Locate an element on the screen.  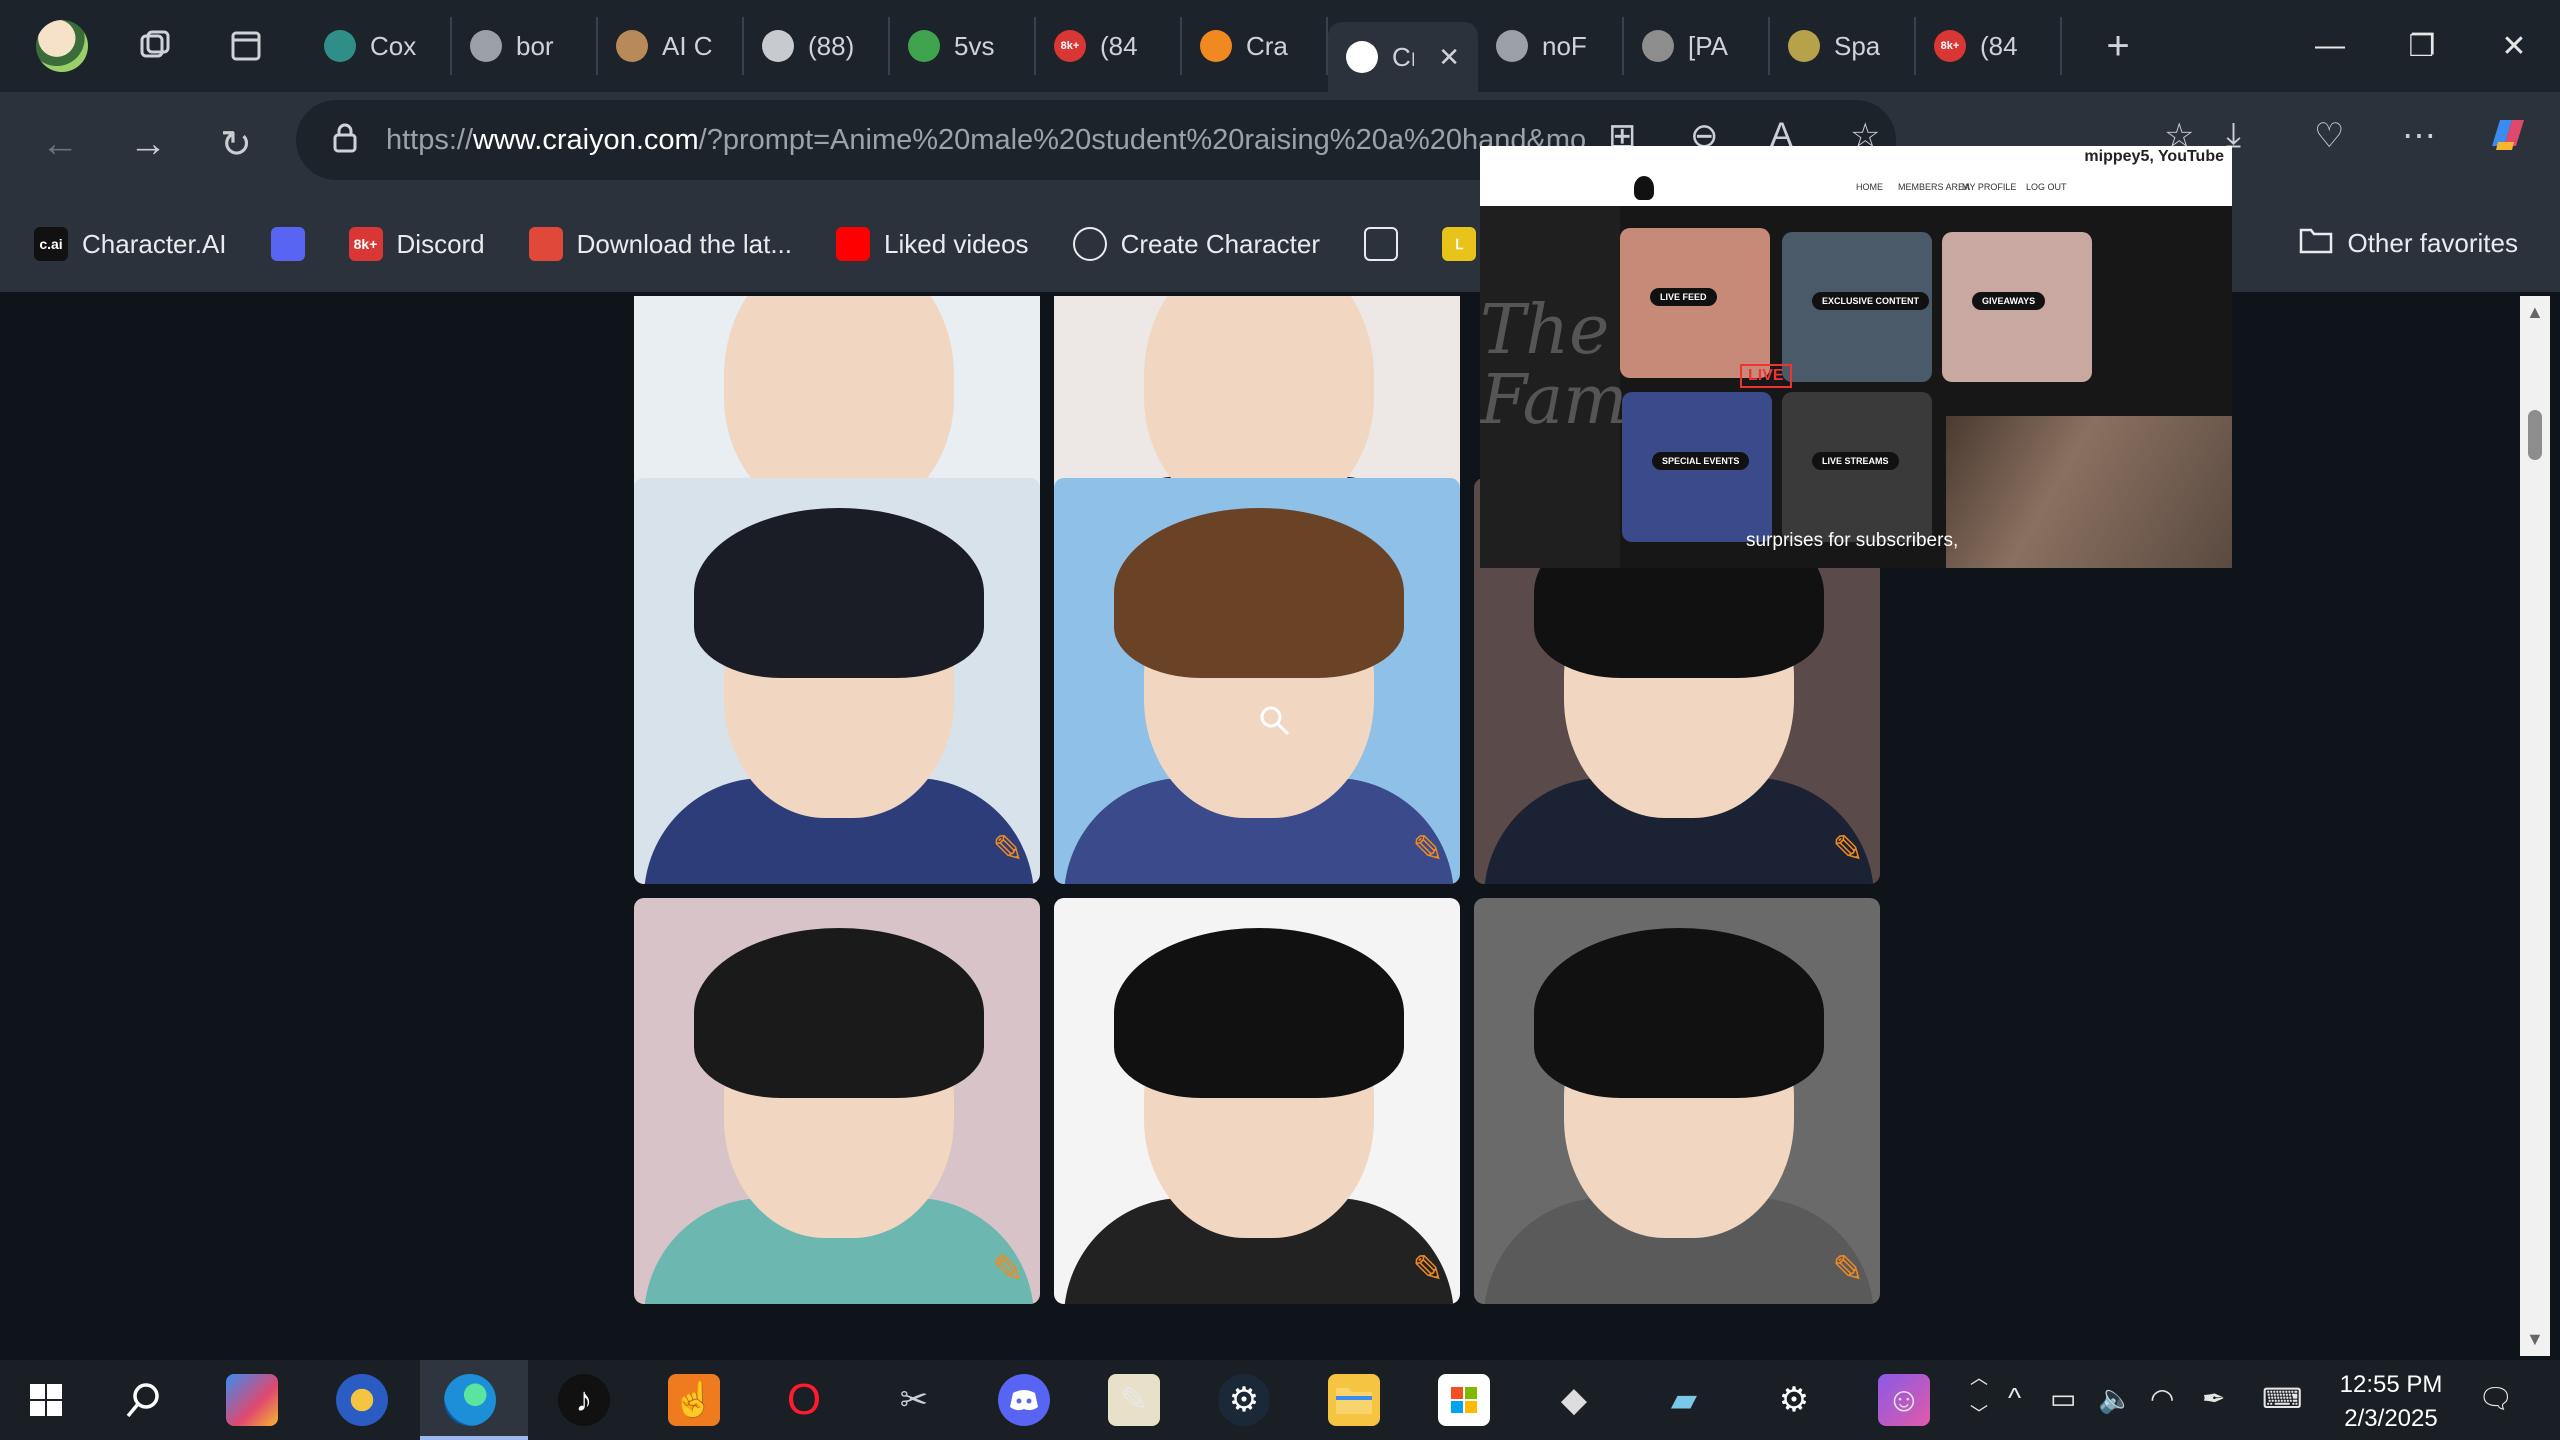
start-icon is located at coordinates (46, 1400).